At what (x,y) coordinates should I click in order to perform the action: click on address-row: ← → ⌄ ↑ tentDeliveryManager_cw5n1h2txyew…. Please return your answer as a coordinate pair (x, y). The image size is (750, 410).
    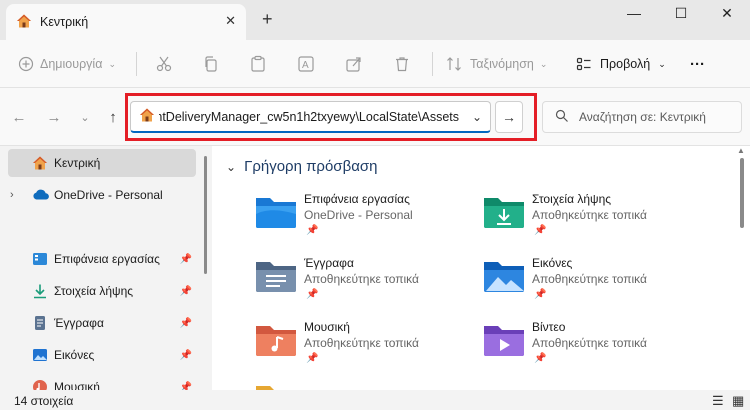
    Looking at the image, I should click on (375, 117).